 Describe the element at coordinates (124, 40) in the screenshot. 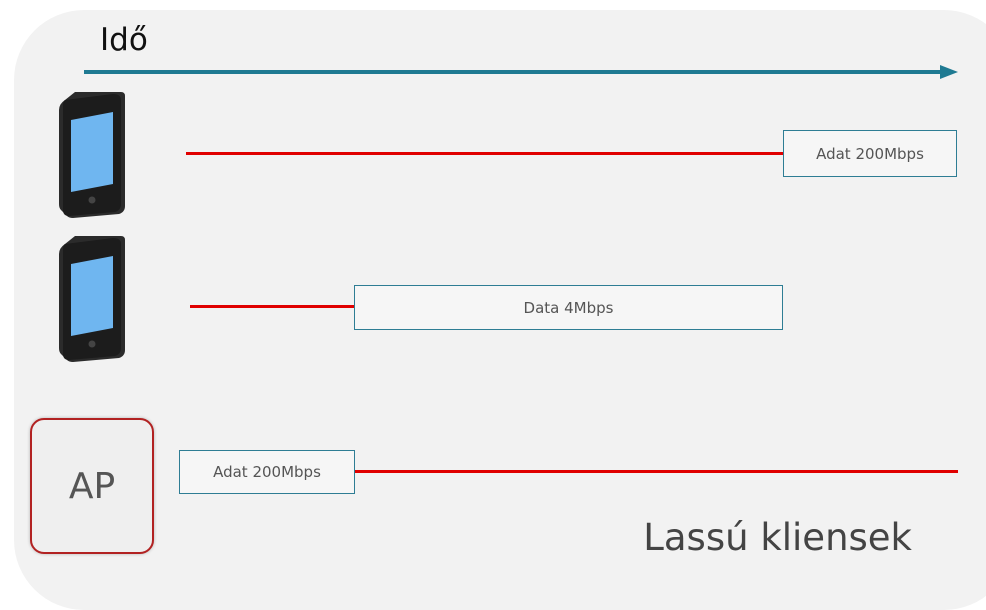

I see `time-axis-label: Idő` at that location.